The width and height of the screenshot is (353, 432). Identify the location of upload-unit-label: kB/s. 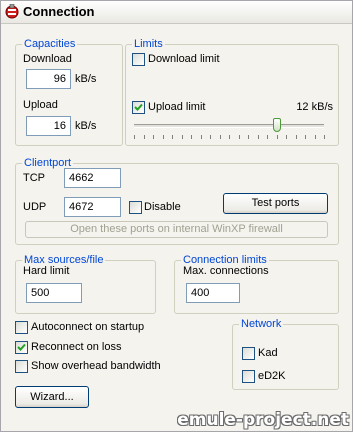
(86, 126).